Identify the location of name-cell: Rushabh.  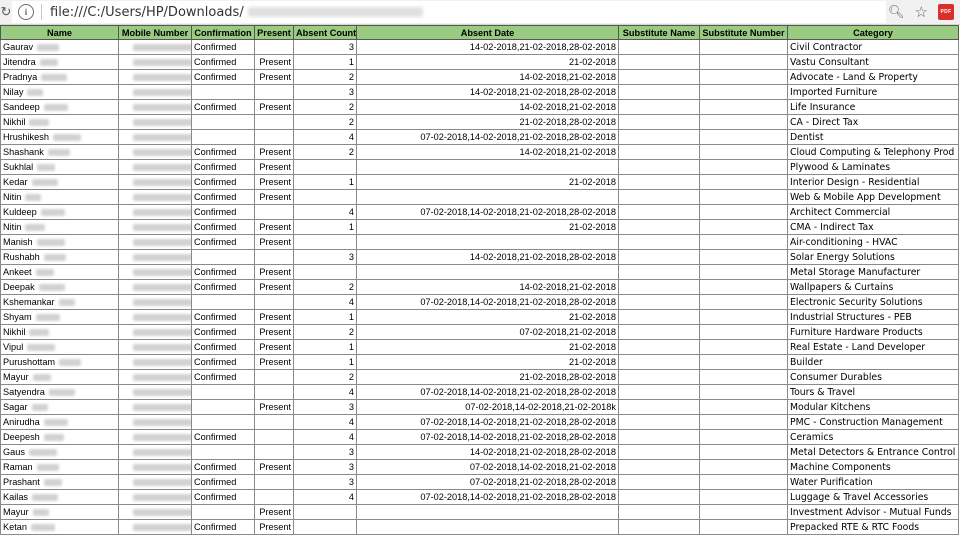
(59, 257).